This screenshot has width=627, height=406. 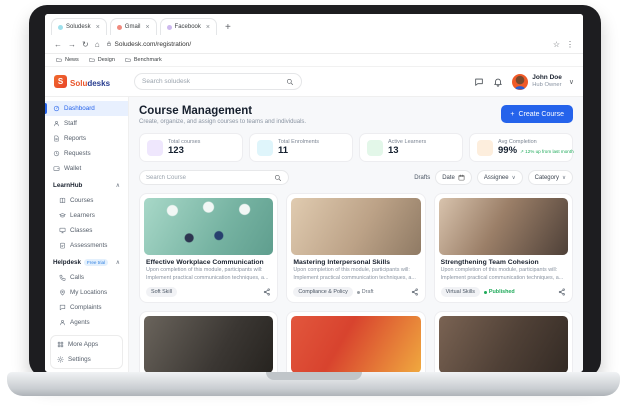 What do you see at coordinates (556, 44) in the screenshot?
I see `bookmark-star-icon: ☆` at bounding box center [556, 44].